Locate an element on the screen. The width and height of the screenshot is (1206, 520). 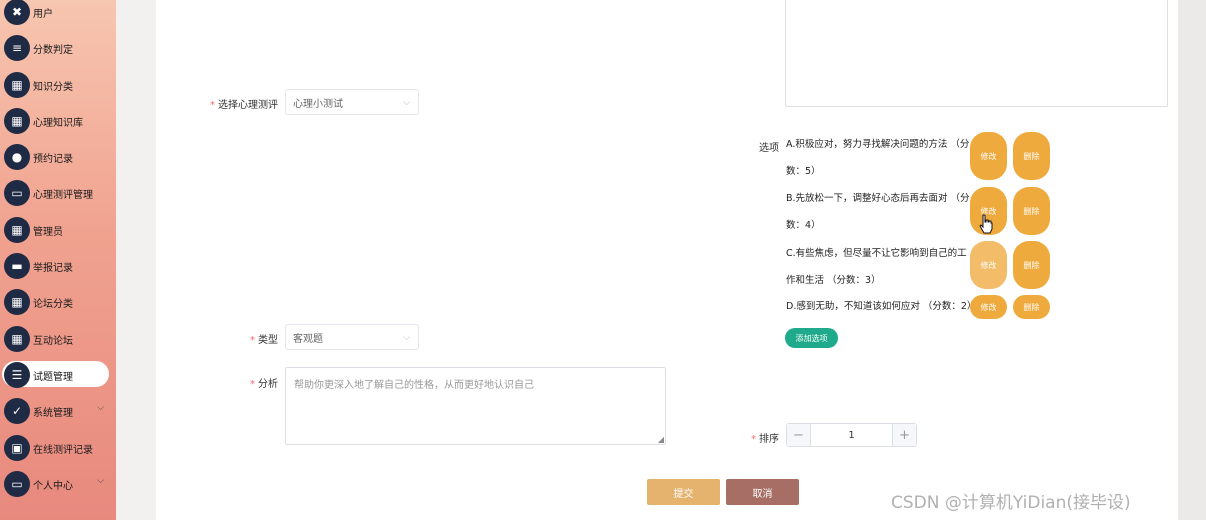
sidebar-item: ▣ 在线测评记录 is located at coordinates (58, 448).